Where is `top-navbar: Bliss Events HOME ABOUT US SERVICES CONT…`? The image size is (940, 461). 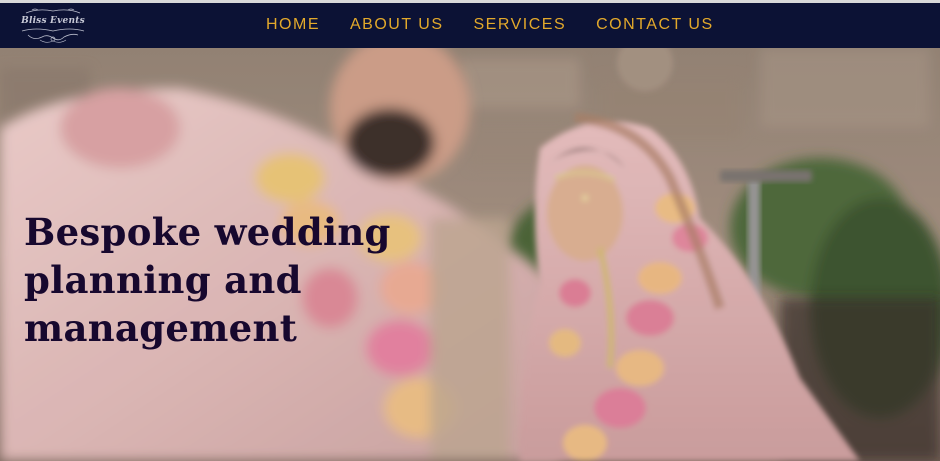 top-navbar: Bliss Events HOME ABOUT US SERVICES CONT… is located at coordinates (470, 24).